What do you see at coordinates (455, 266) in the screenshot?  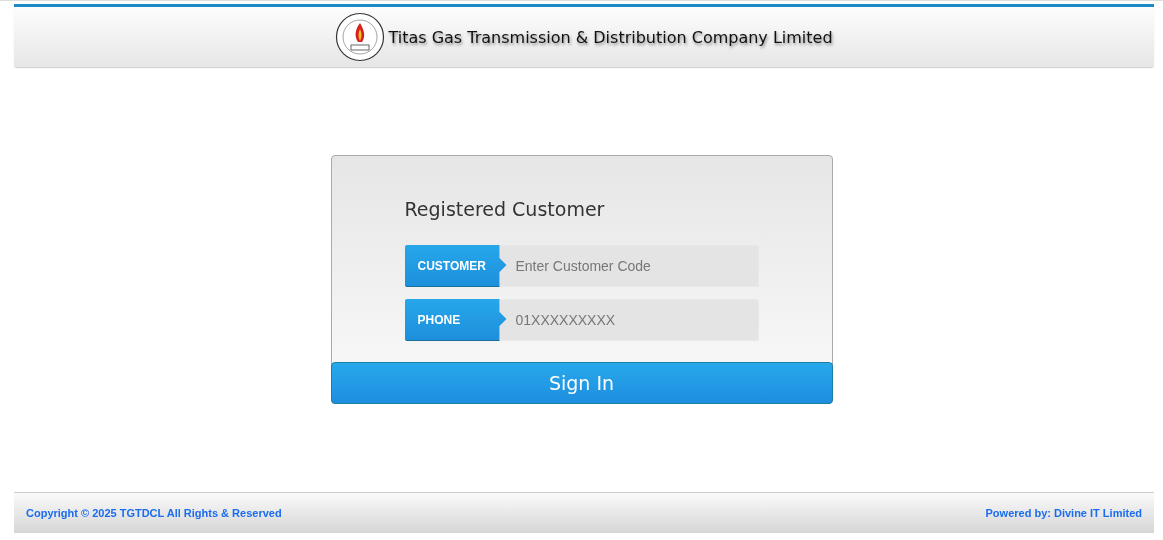 I see `field-label: CUSTOMER` at bounding box center [455, 266].